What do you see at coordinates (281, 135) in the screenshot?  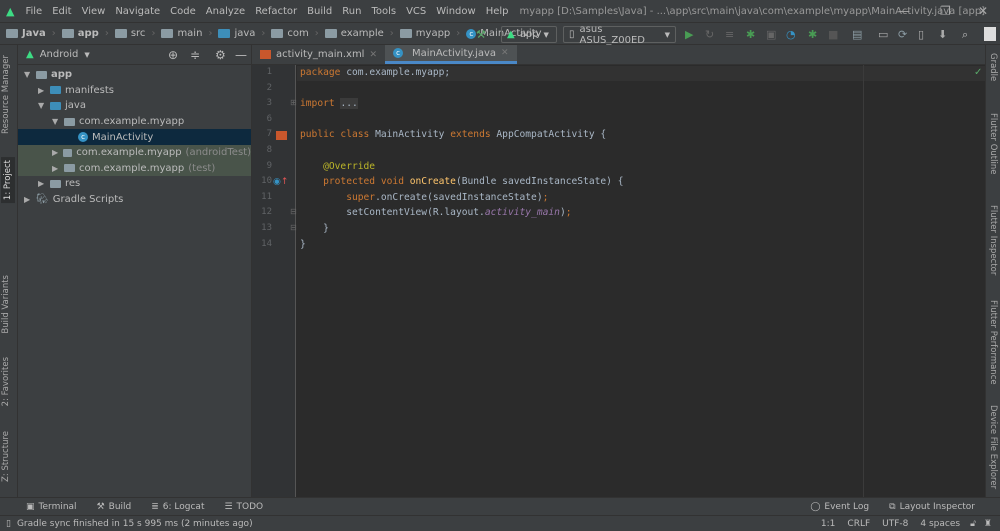 I see `layout-resource-icon` at bounding box center [281, 135].